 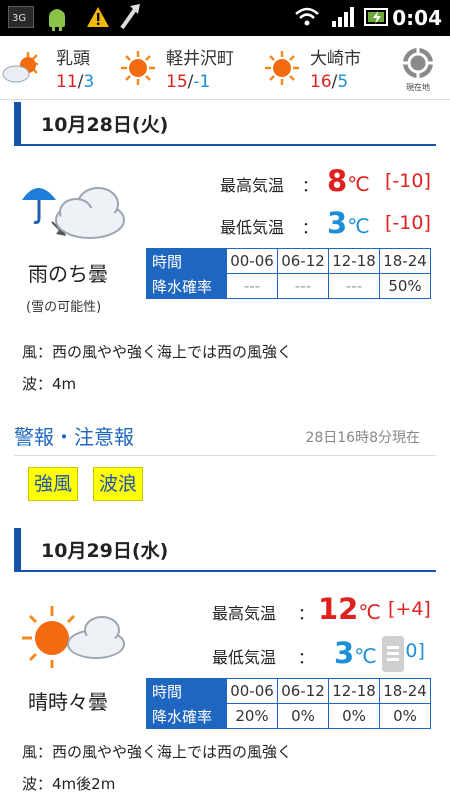 I want to click on favorite-cities-bar: 乳頭 11/3 軽井沢町 15/-1 大崎市 16/5 現在地, so click(x=225, y=68).